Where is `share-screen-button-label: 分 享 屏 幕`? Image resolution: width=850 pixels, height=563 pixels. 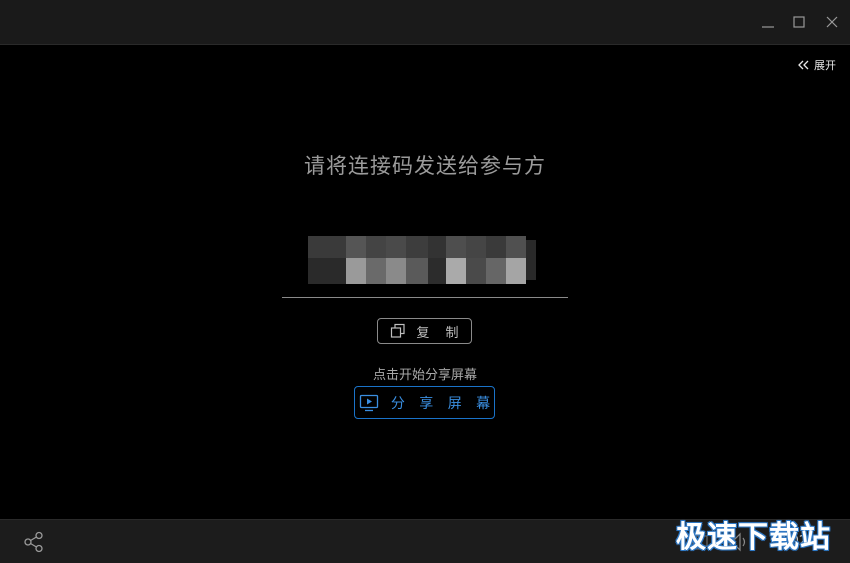
share-screen-button-label: 分 享 屏 幕 is located at coordinates (443, 403).